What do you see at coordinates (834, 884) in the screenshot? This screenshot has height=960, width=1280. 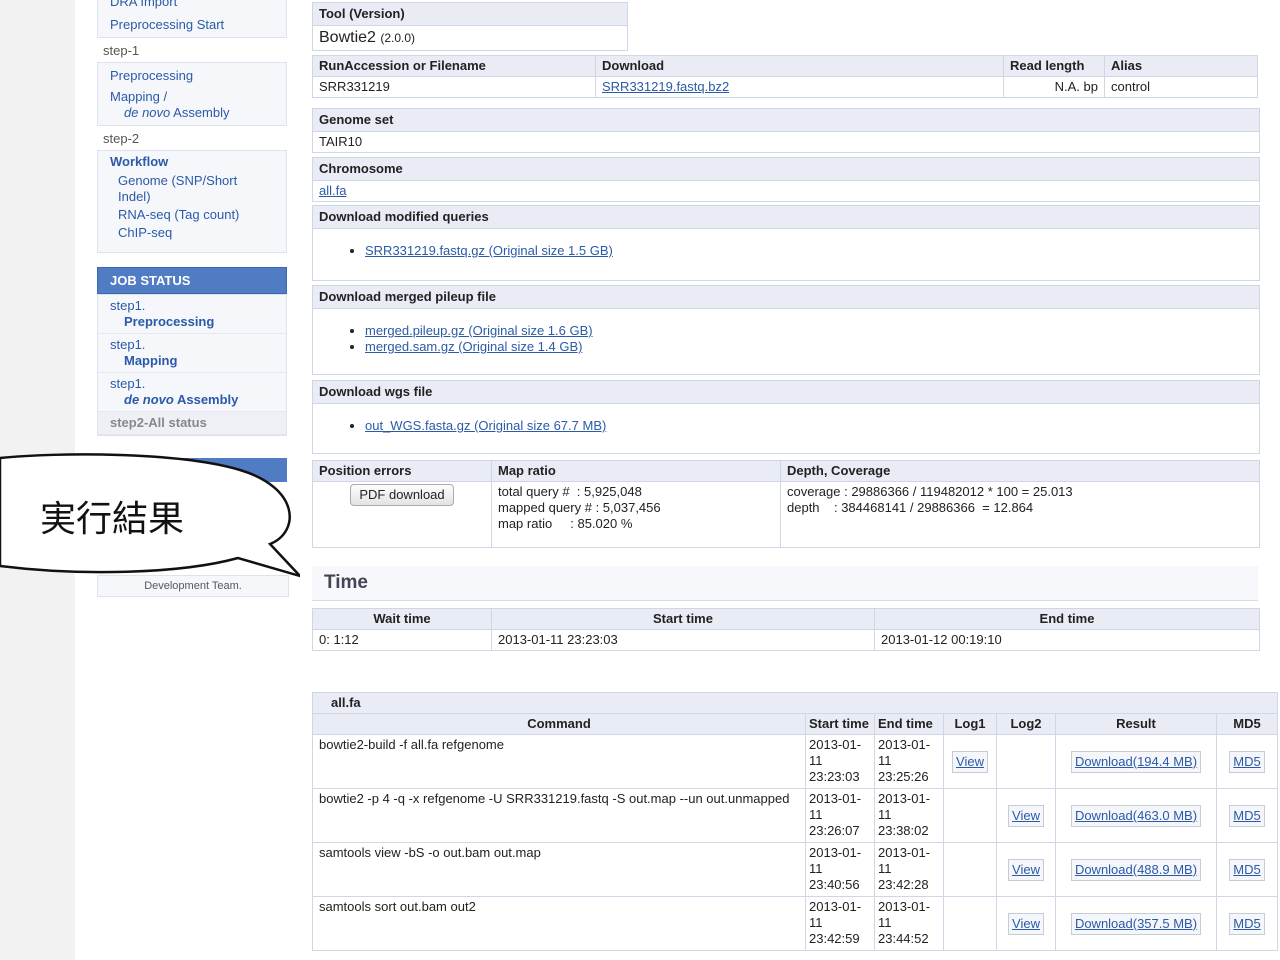 I see `start-time-part: 23:40:56` at bounding box center [834, 884].